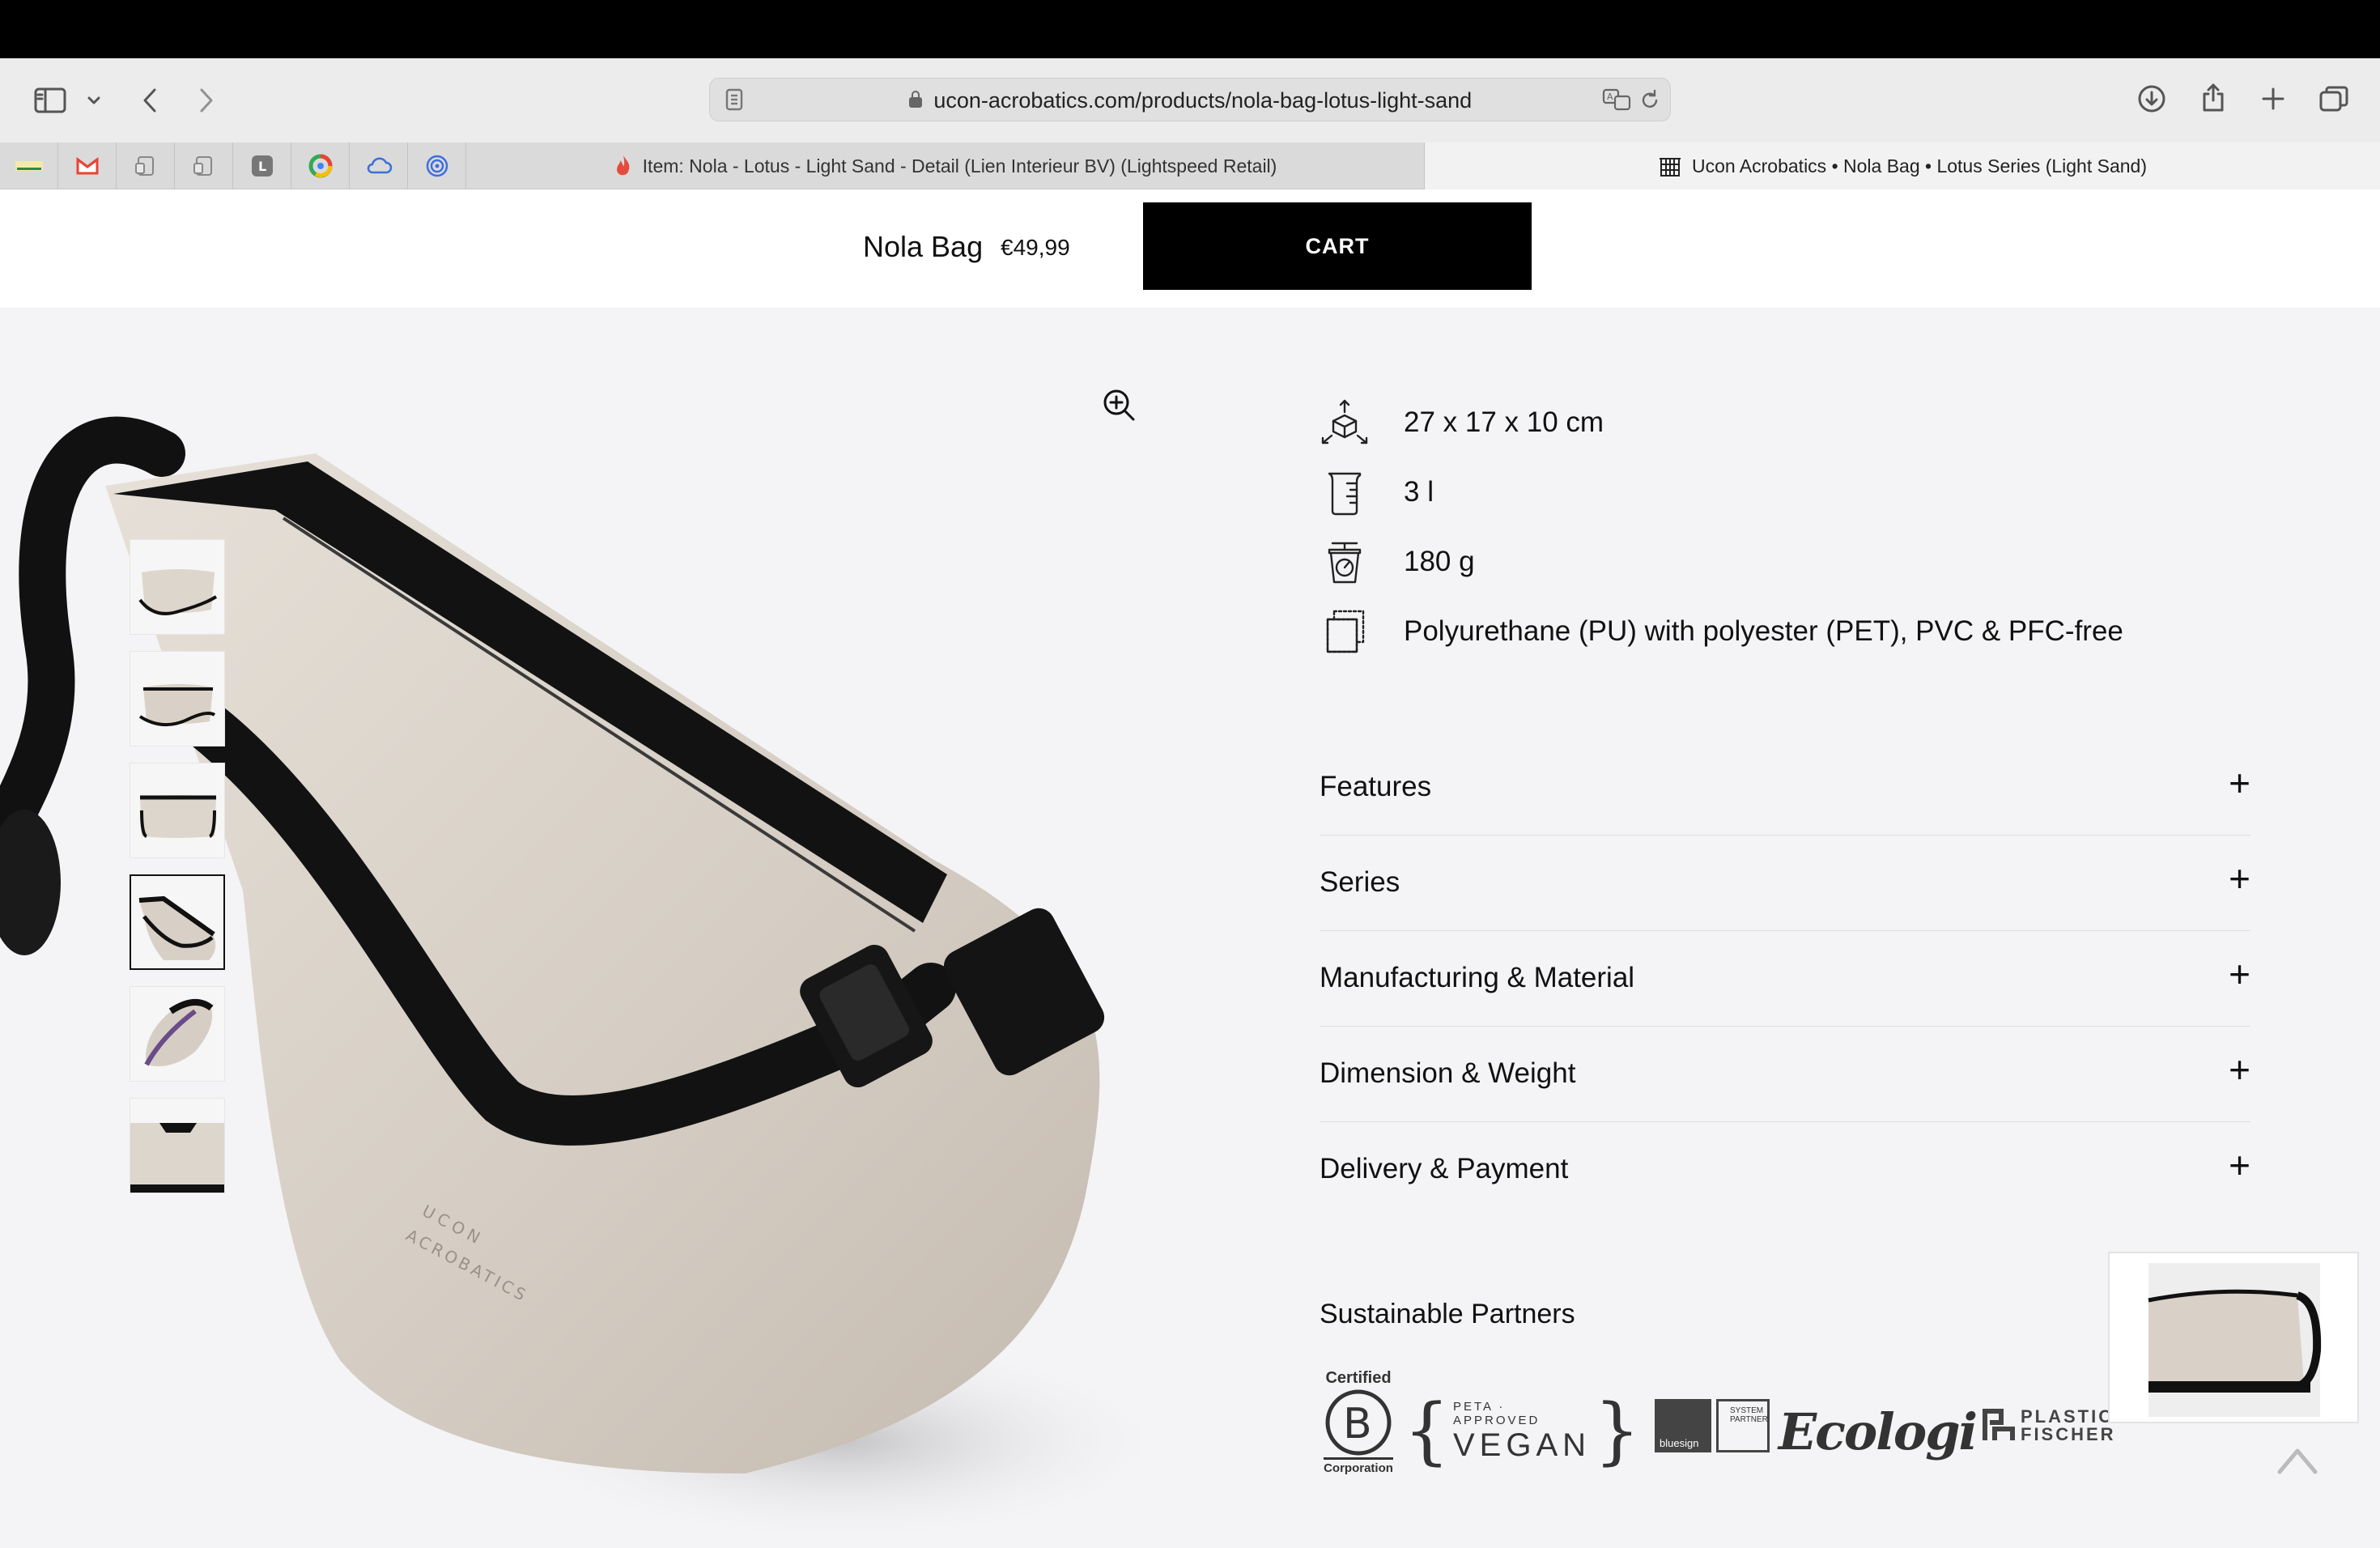 Image resolution: width=2380 pixels, height=1548 pixels. What do you see at coordinates (1650, 103) in the screenshot?
I see `reload-icon` at bounding box center [1650, 103].